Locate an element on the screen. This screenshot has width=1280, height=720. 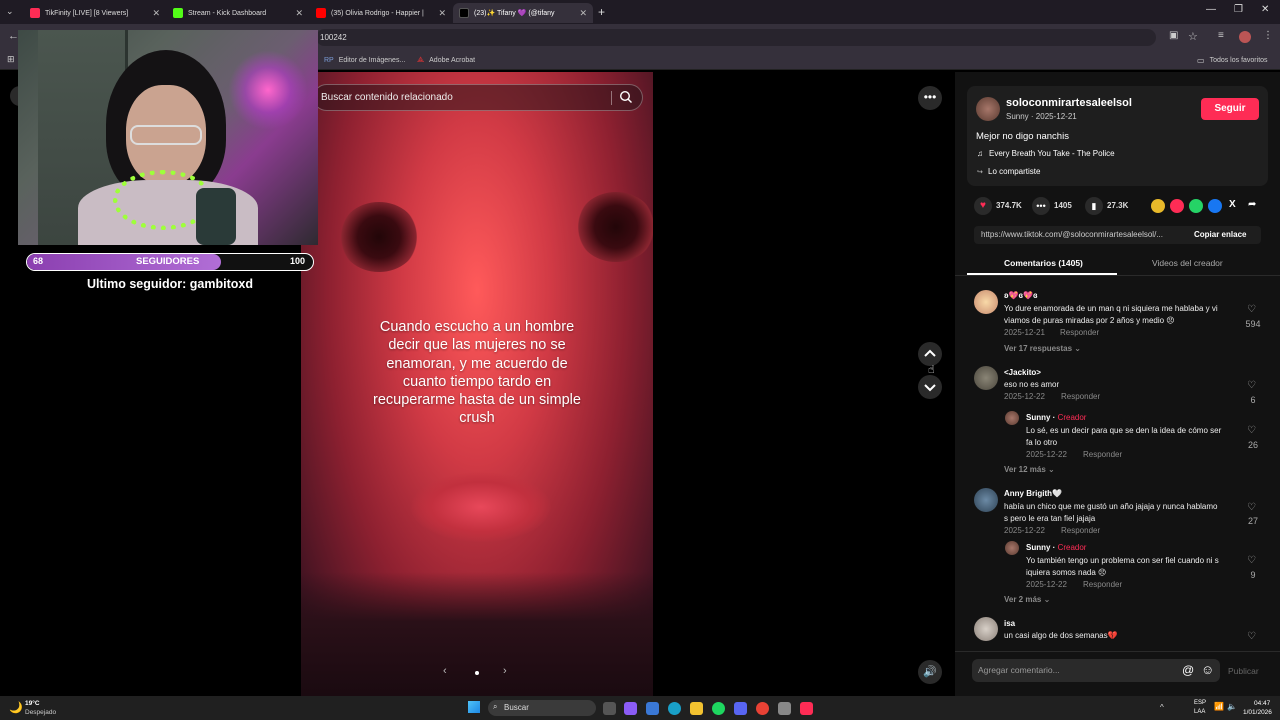
volume-button: 🔊 is located at coordinates (930, 672).